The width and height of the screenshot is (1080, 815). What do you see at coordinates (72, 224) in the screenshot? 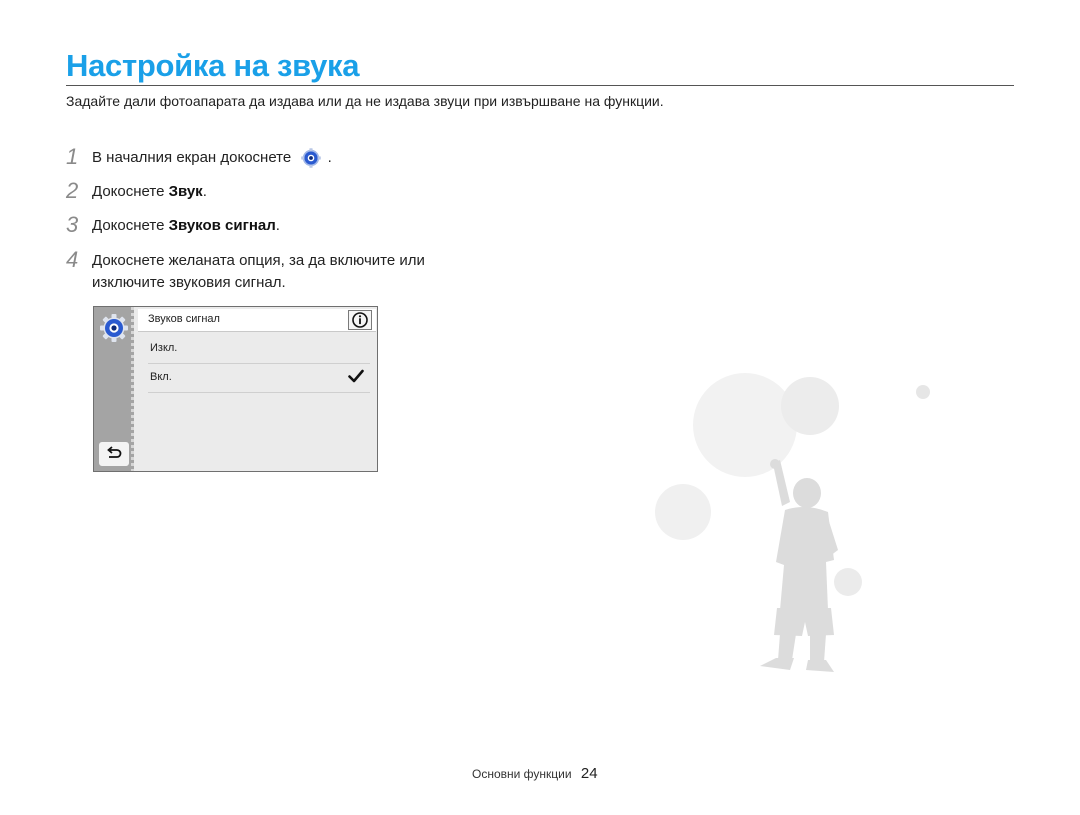
I see `step-number: 3` at bounding box center [72, 224].